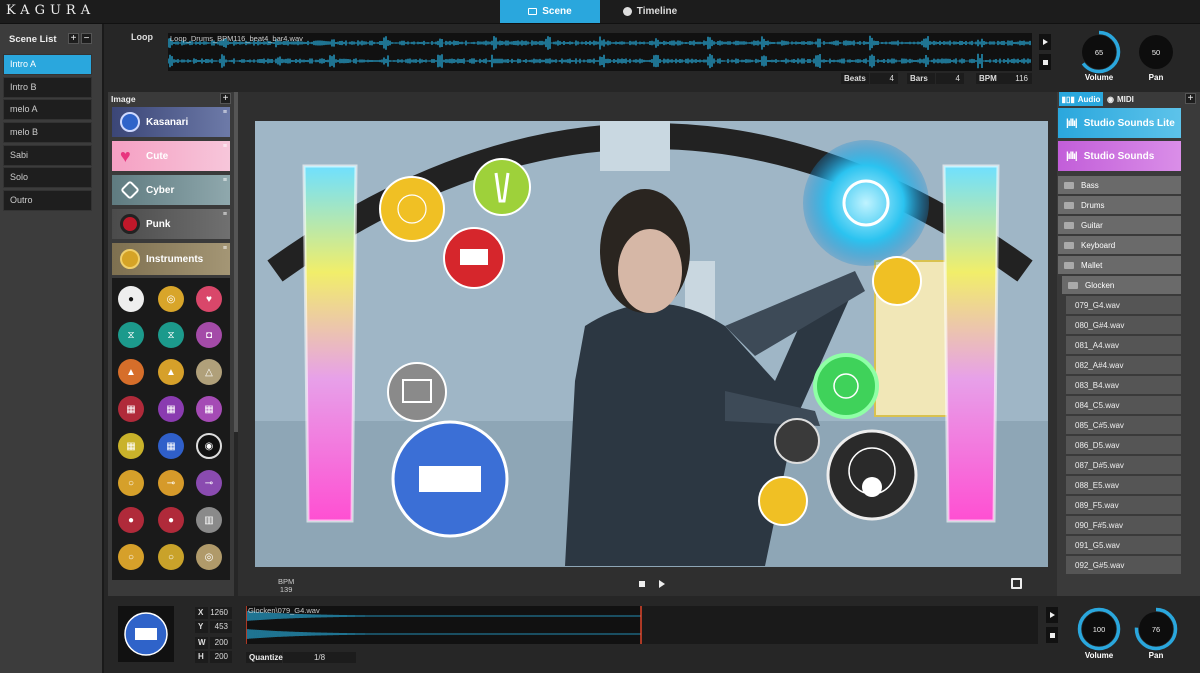 The width and height of the screenshot is (1200, 673). What do you see at coordinates (1081, 99) in the screenshot?
I see `tab-audio: ▮▯▮ Audio` at bounding box center [1081, 99].